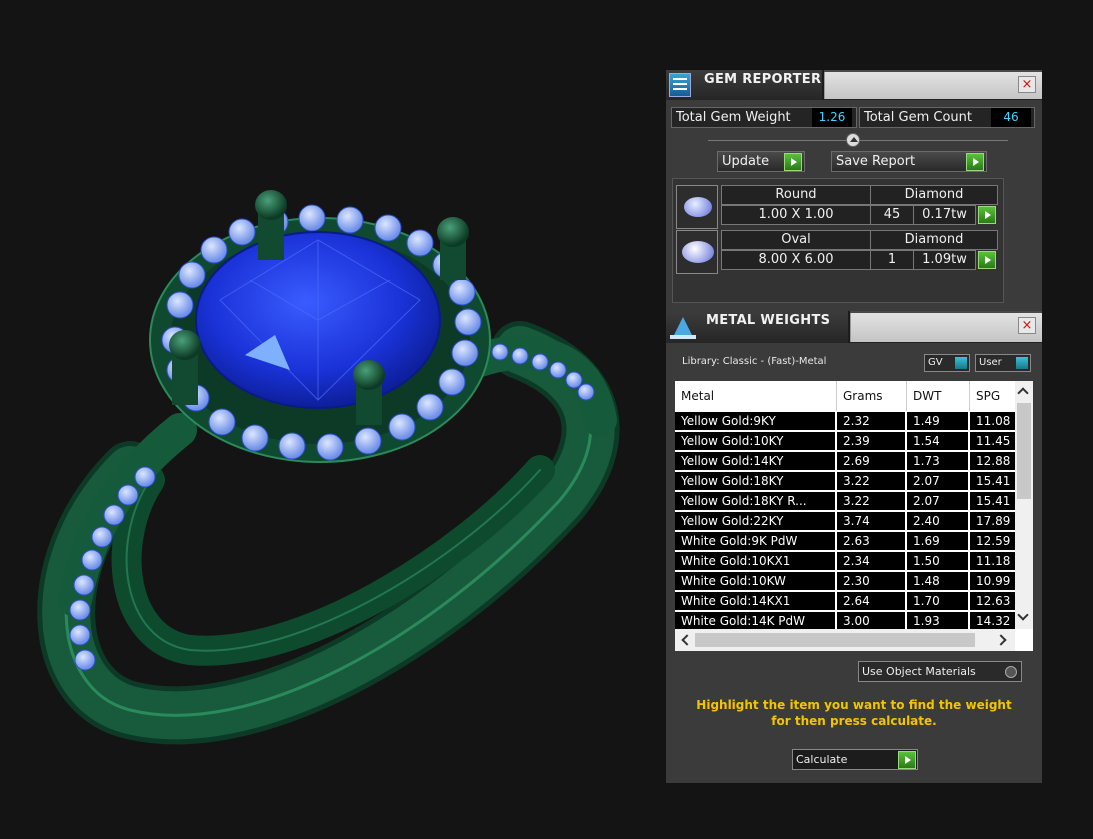 Image resolution: width=1093 pixels, height=839 pixels. I want to click on horizontal-scrollbar, so click(845, 640).